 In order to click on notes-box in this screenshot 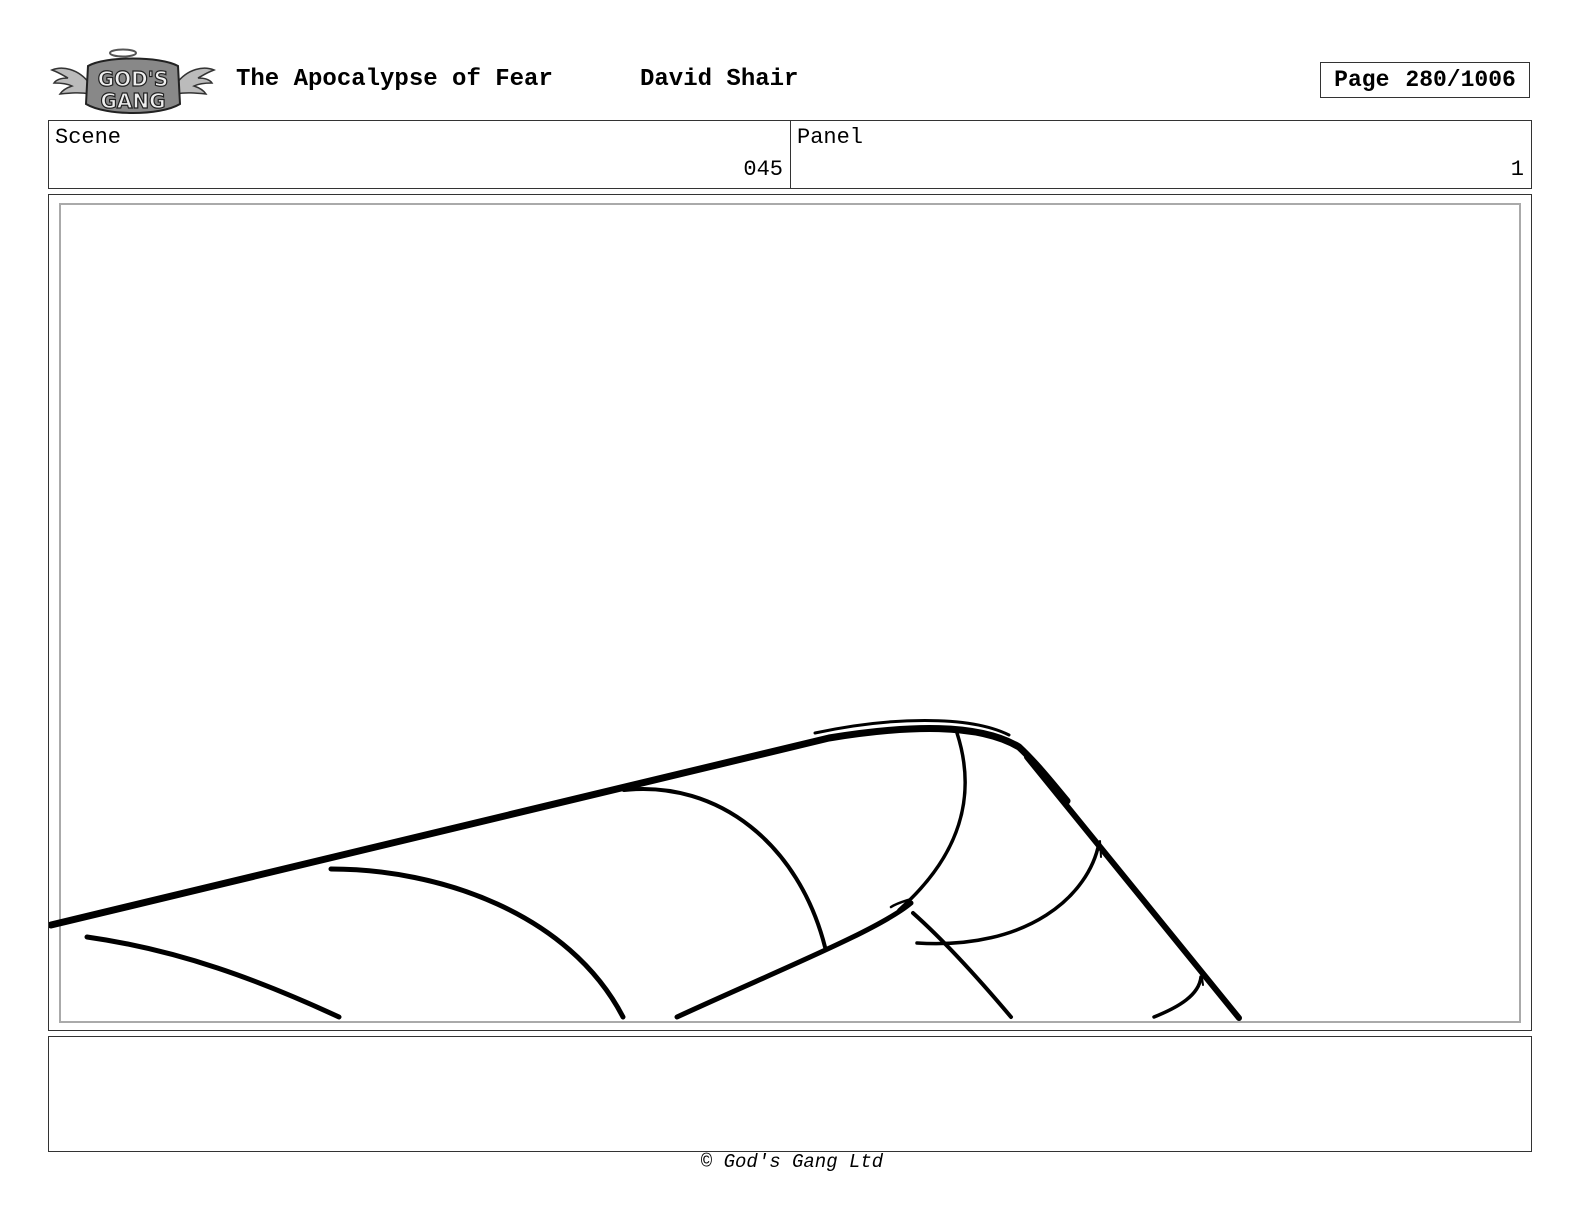, I will do `click(790, 1094)`.